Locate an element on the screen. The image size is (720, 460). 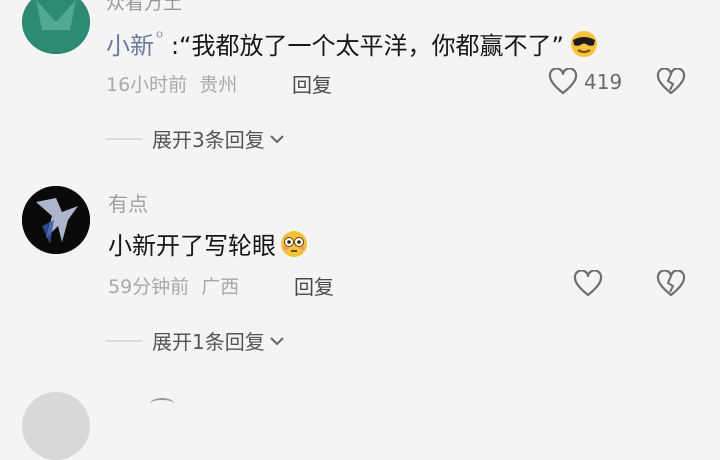
expand-replies-button: 展开3条回复 is located at coordinates (195, 138).